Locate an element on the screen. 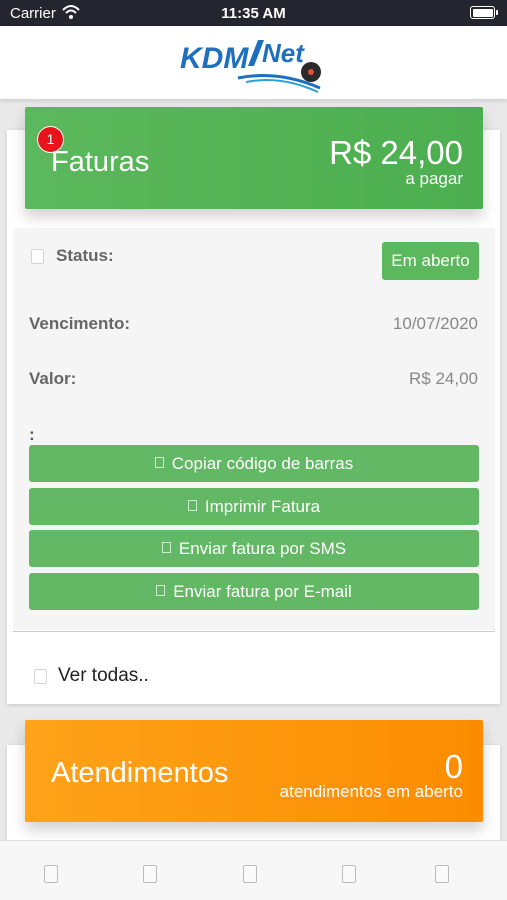 Image resolution: width=507 pixels, height=900 pixels. notification-badge: 1 is located at coordinates (50, 139).